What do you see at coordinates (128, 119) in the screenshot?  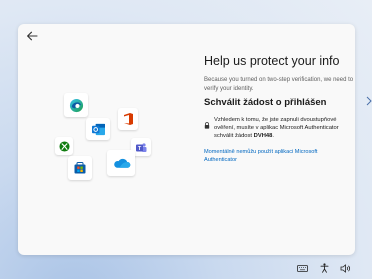 I see `office-icon` at bounding box center [128, 119].